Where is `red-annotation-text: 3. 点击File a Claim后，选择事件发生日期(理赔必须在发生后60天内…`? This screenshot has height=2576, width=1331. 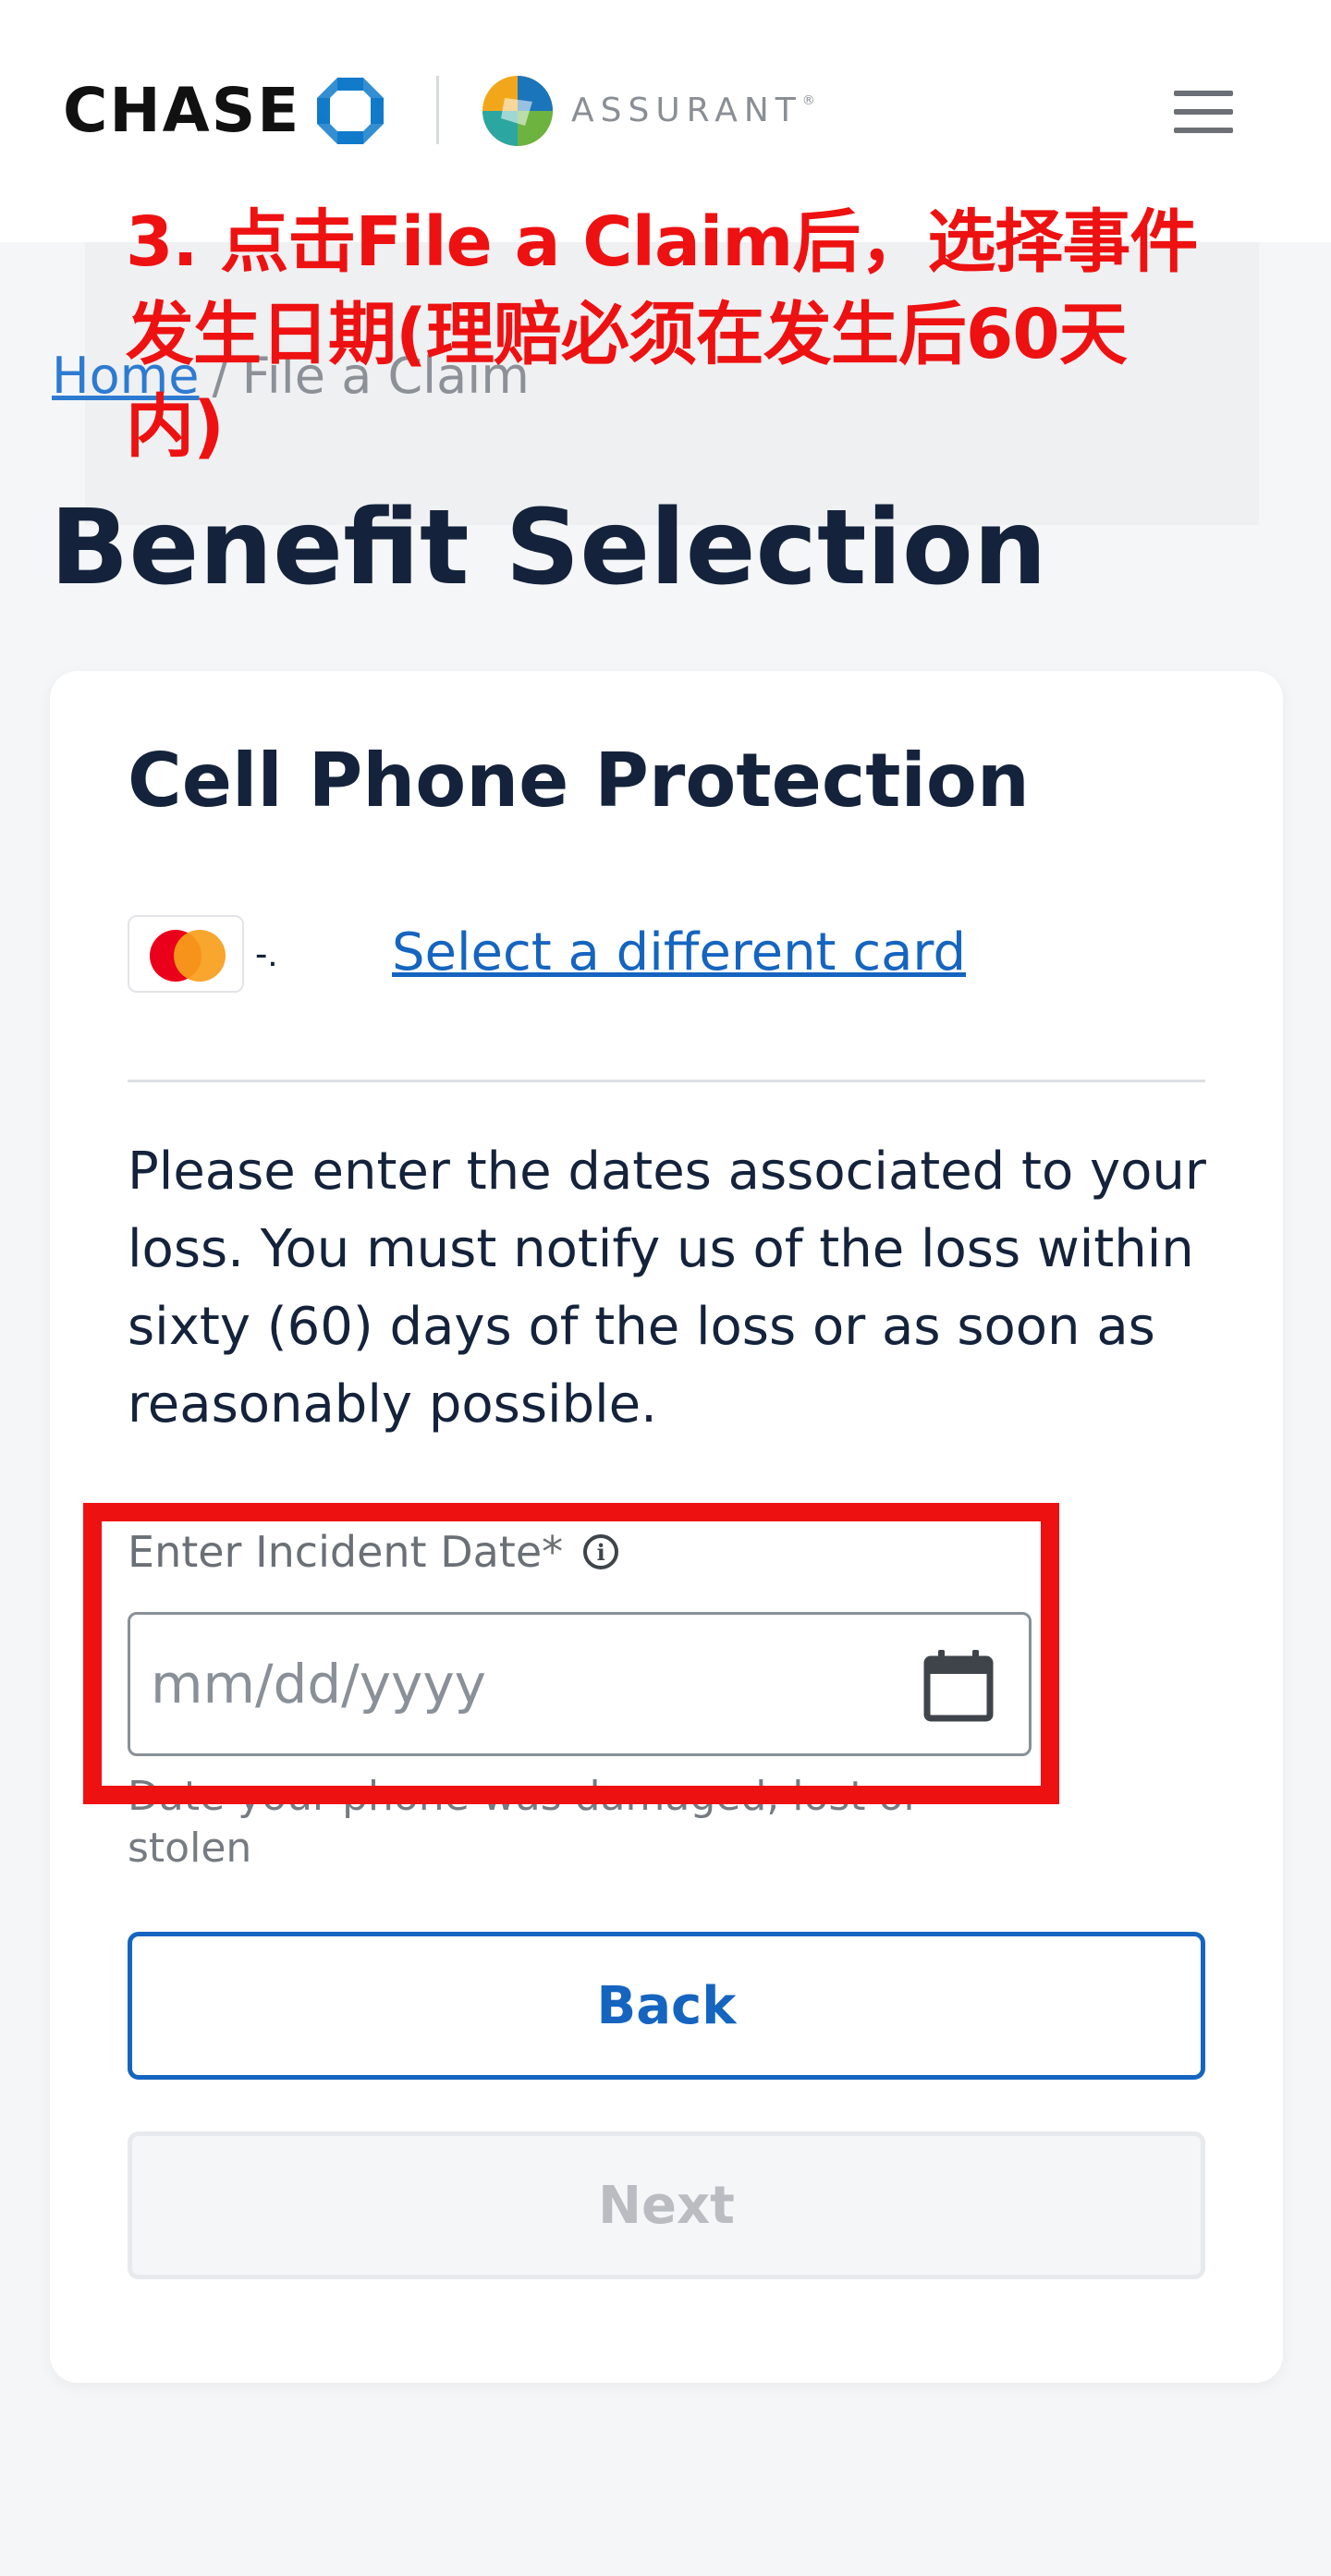
red-annotation-text: 3. 点击File a Claim后，选择事件发生日期(理赔必须在发生后60天内… is located at coordinates (662, 334).